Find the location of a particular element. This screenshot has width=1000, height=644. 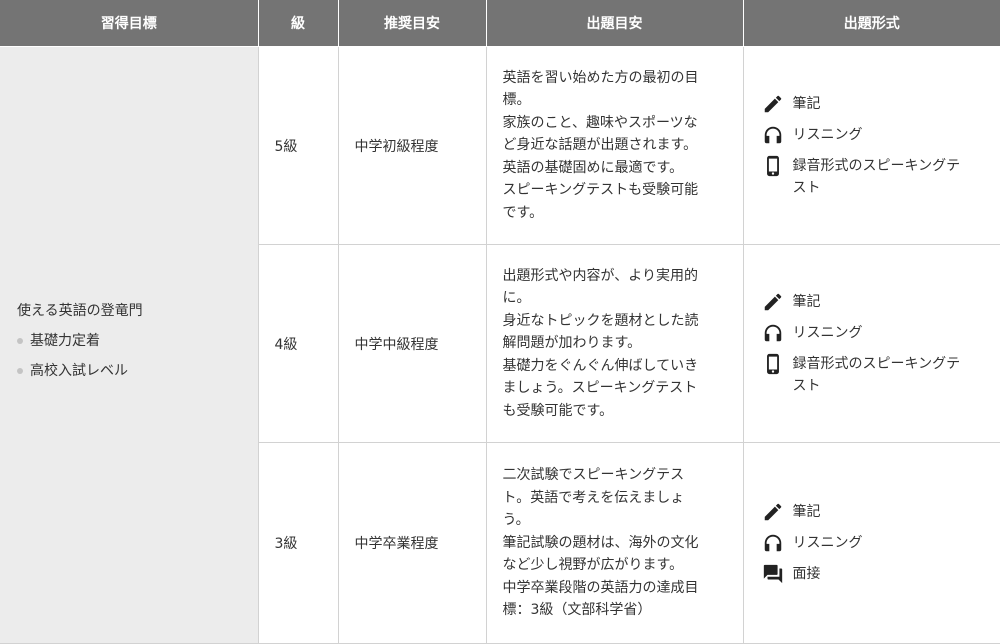

grade-cell: 5級 is located at coordinates (298, 146).